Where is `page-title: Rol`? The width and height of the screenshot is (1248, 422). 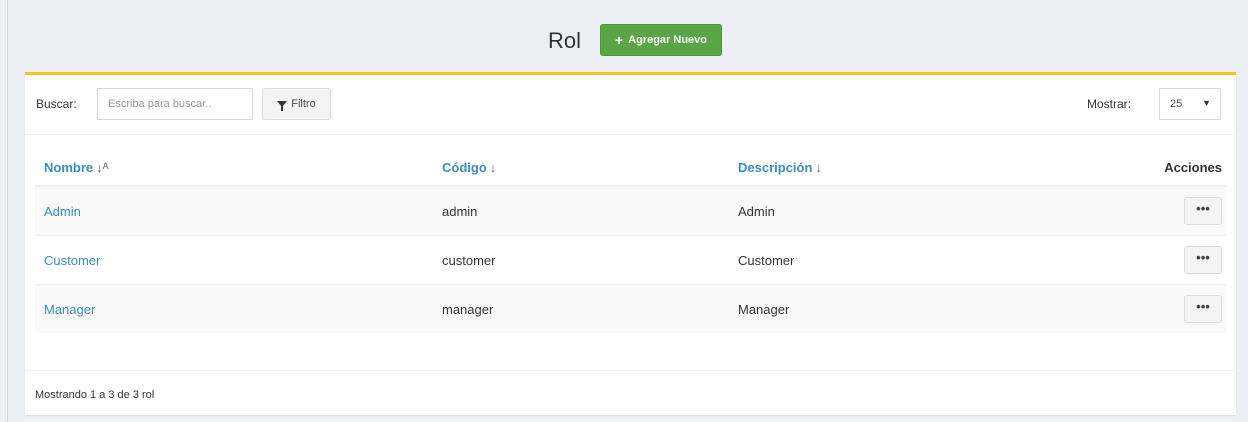
page-title: Rol is located at coordinates (565, 40).